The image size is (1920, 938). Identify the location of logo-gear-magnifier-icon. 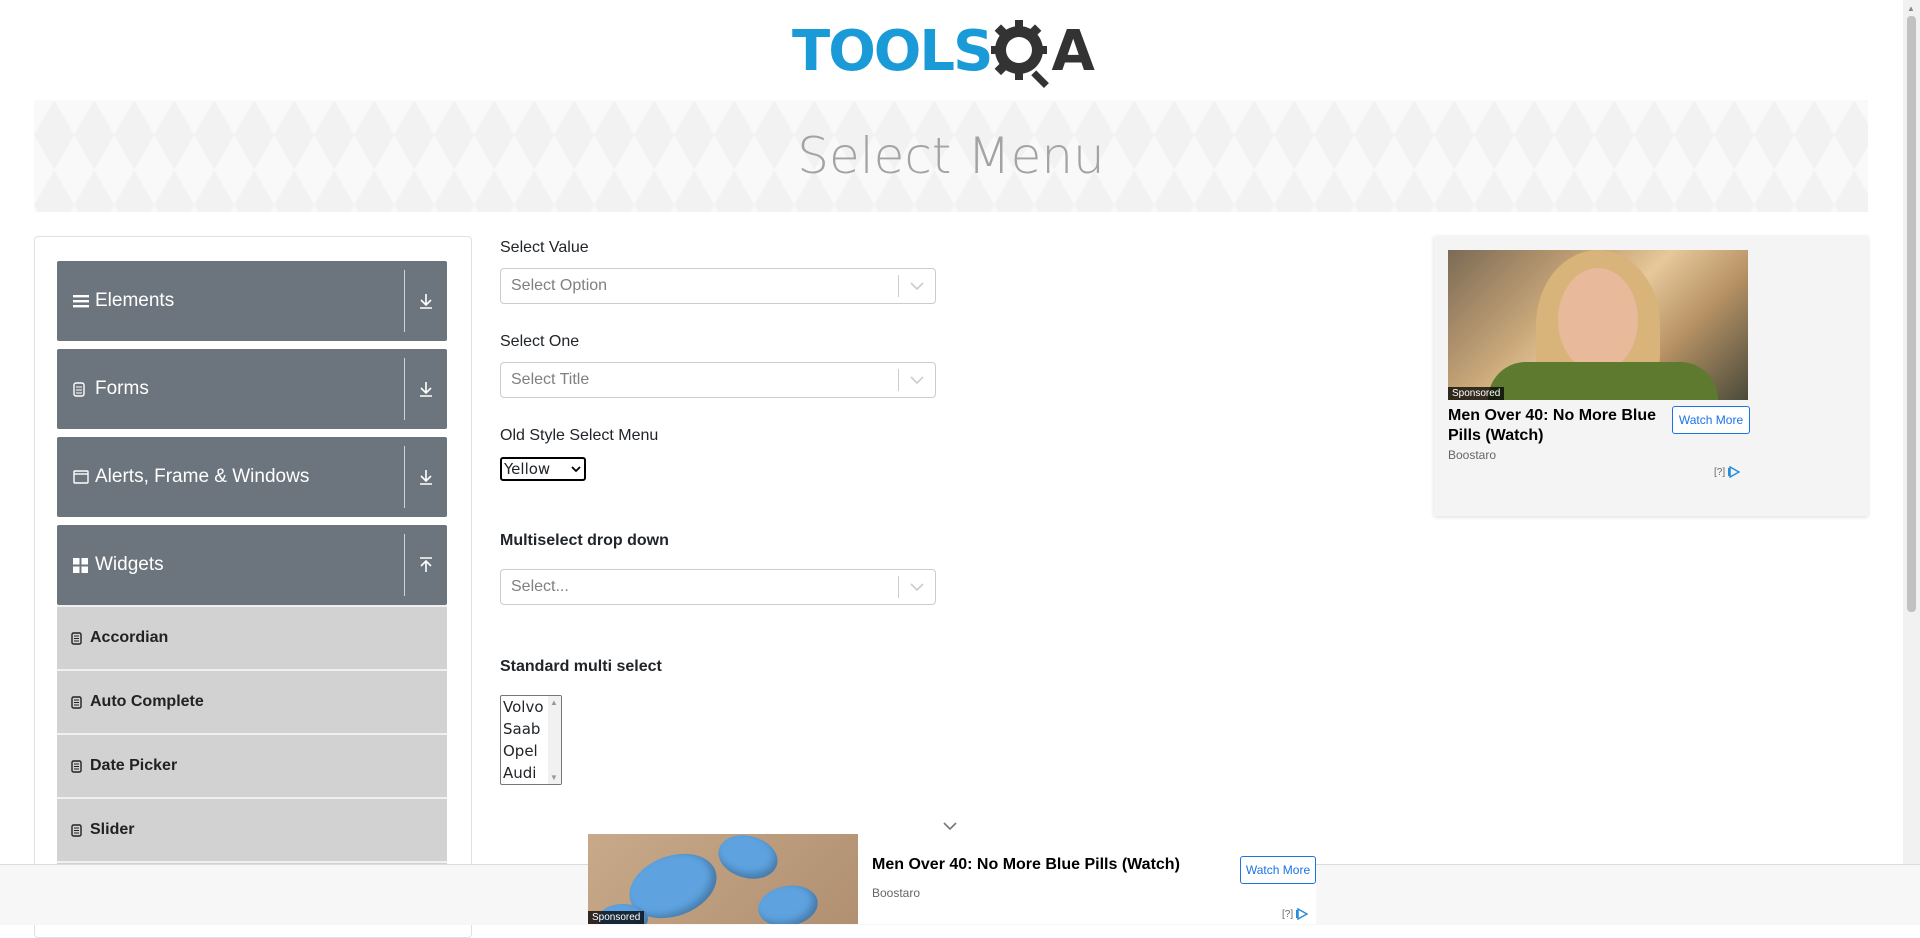
(1020, 54).